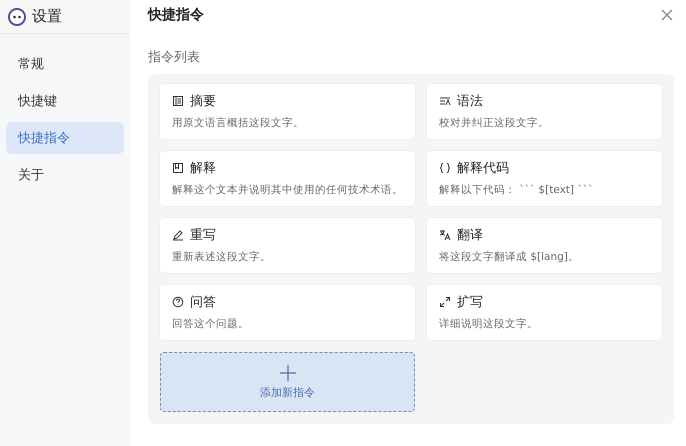 The width and height of the screenshot is (686, 446). Describe the element at coordinates (203, 302) in the screenshot. I see `command-name: 问答` at that location.